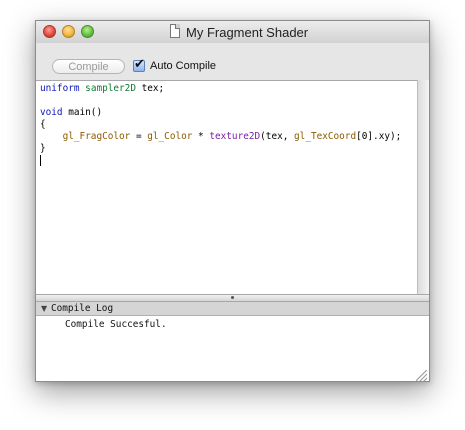 The image size is (465, 430). Describe the element at coordinates (170, 136) in the screenshot. I see `builtin-token: gl_Color` at that location.